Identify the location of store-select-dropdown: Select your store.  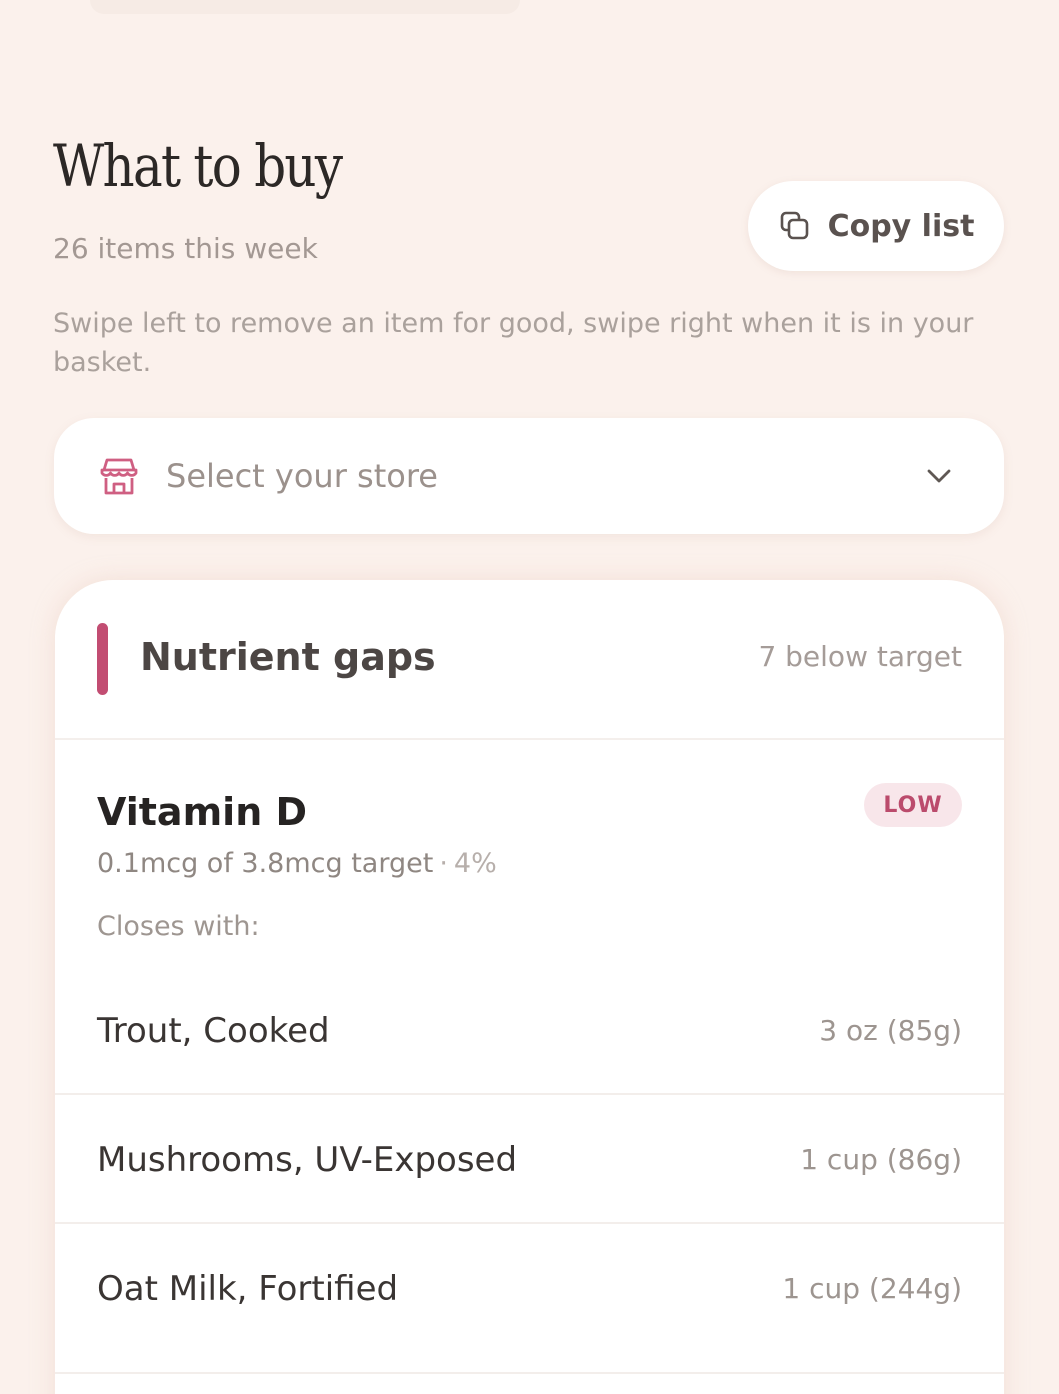
(529, 476).